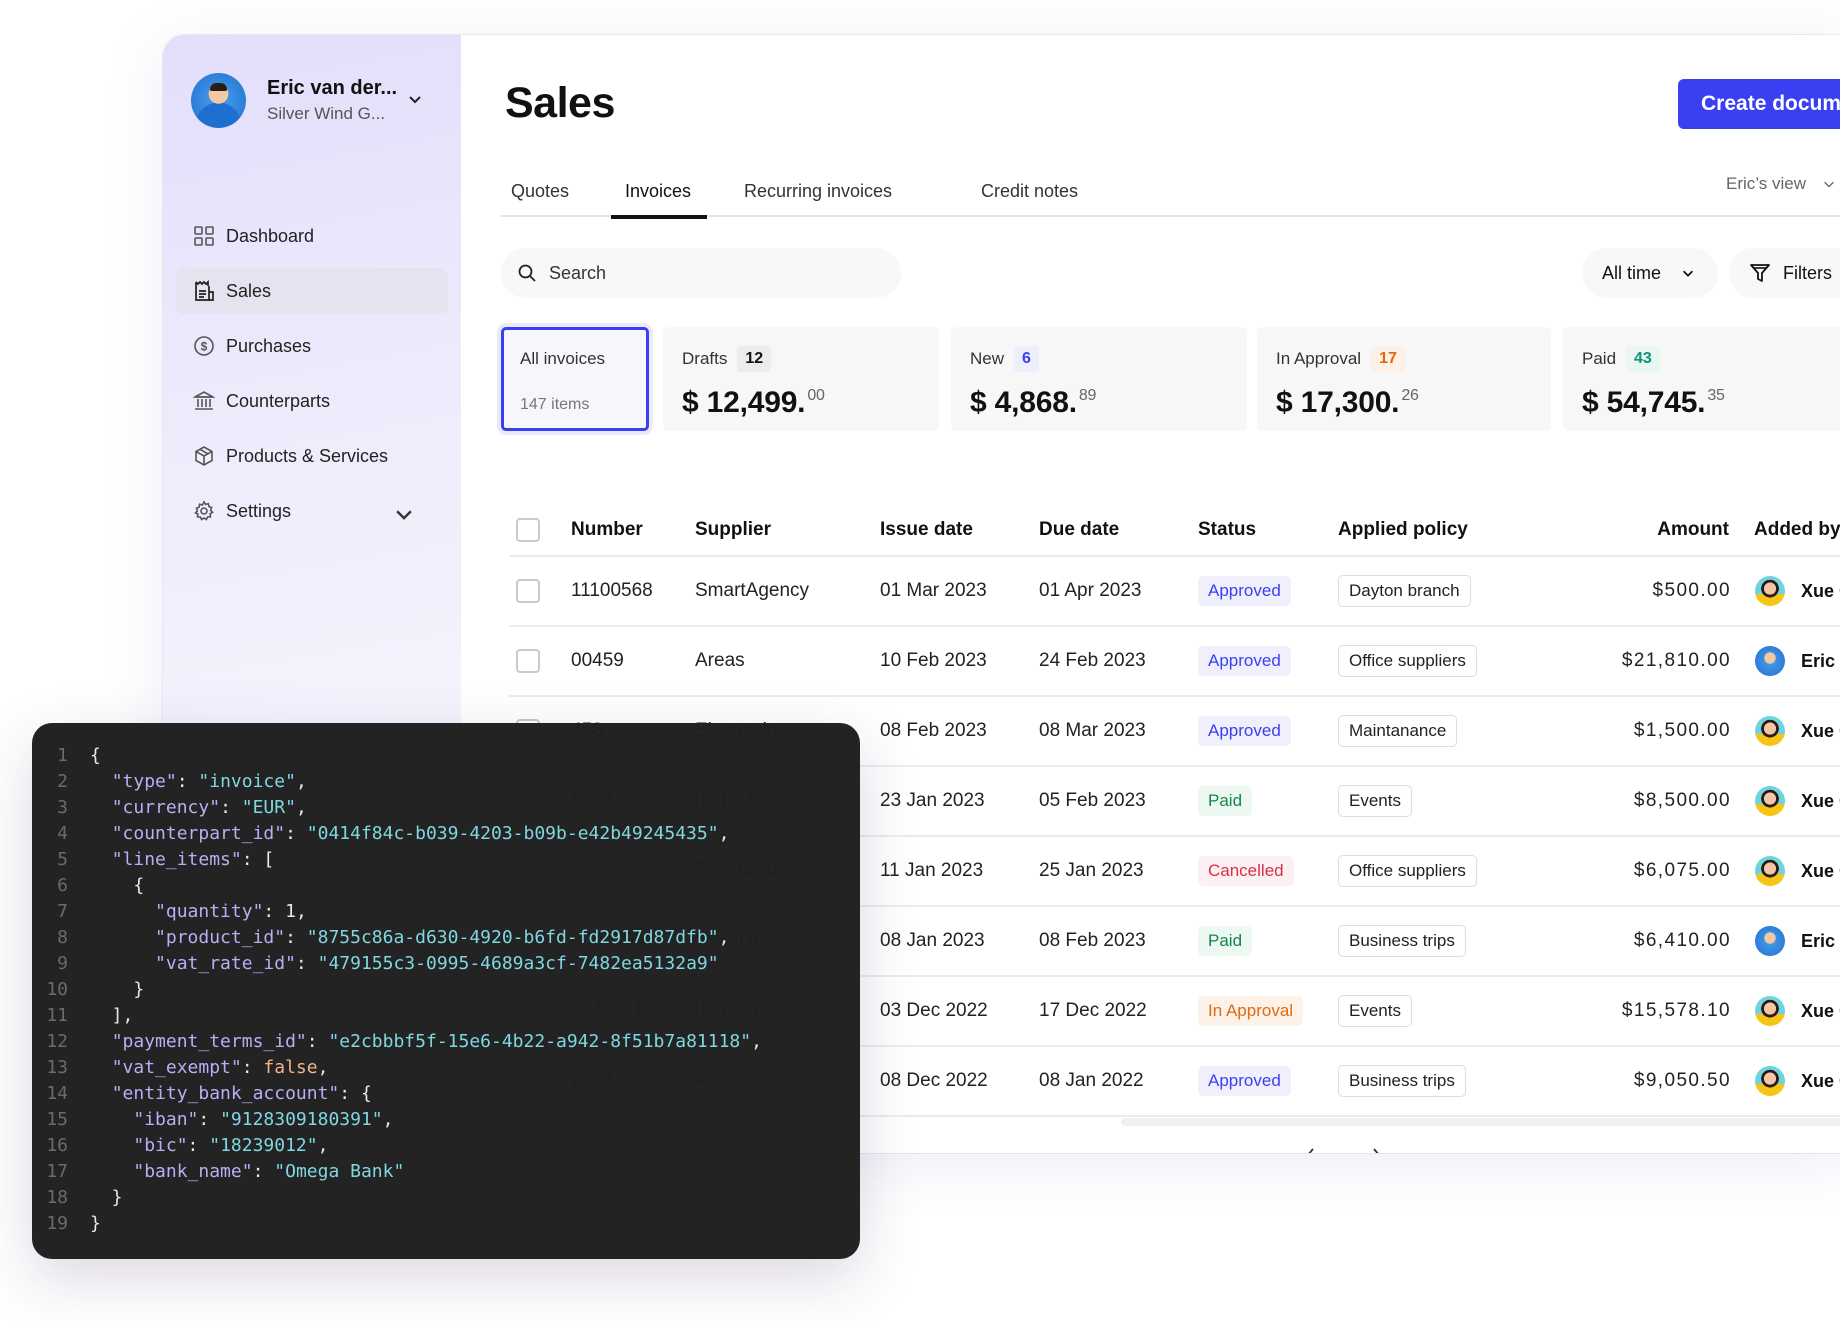 The image size is (1840, 1321). What do you see at coordinates (1676, 660) in the screenshot?
I see `cell-amount: $21,810.00` at bounding box center [1676, 660].